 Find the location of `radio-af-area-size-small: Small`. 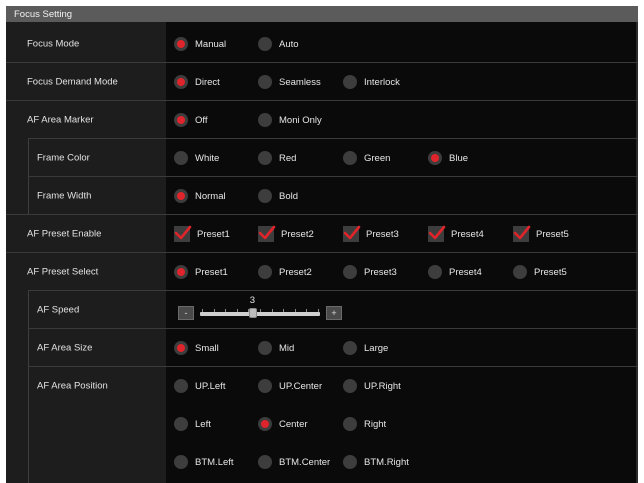

radio-af-area-size-small: Small is located at coordinates (196, 348).